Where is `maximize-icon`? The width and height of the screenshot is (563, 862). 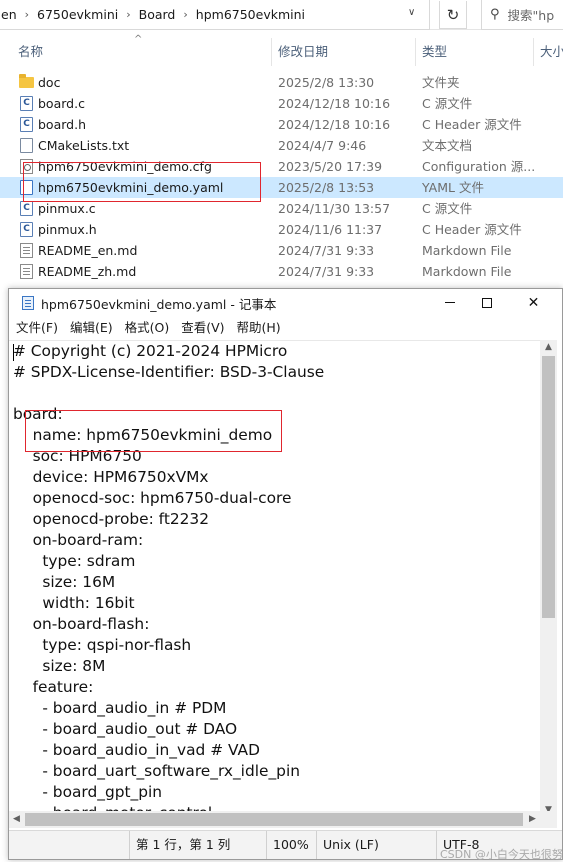 maximize-icon is located at coordinates (486, 302).